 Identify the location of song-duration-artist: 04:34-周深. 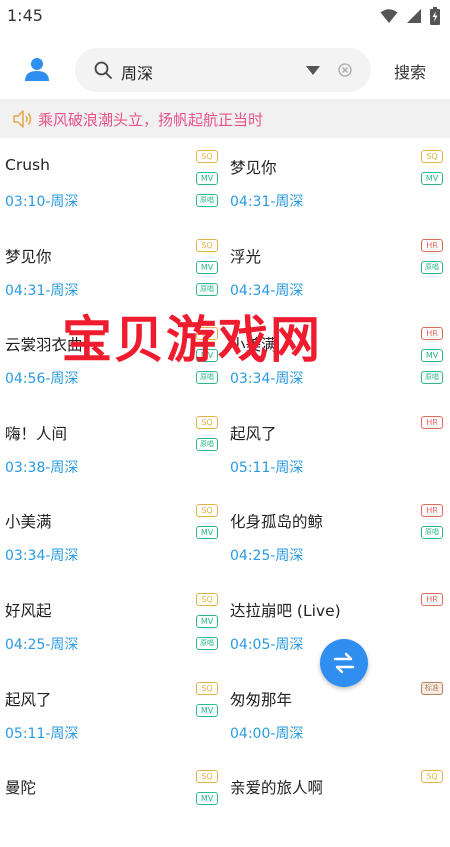
(267, 290).